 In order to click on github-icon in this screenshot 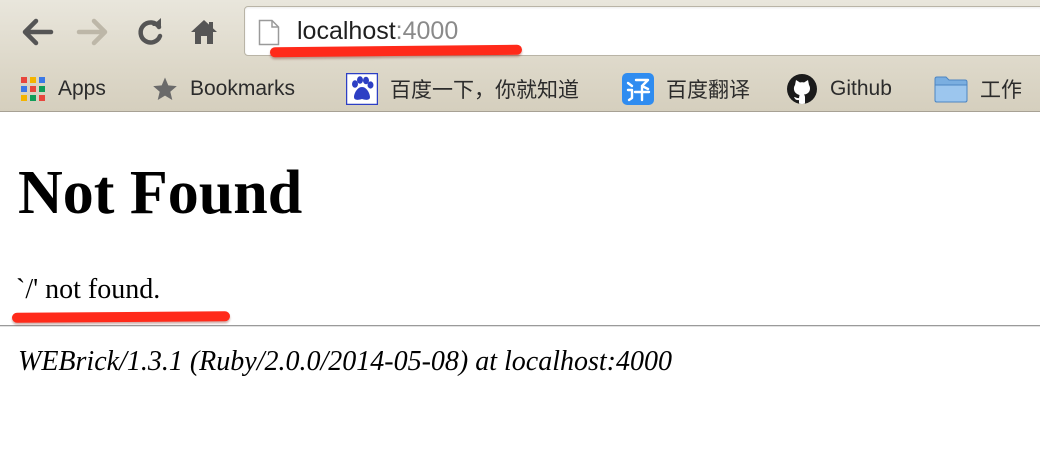, I will do `click(802, 89)`.